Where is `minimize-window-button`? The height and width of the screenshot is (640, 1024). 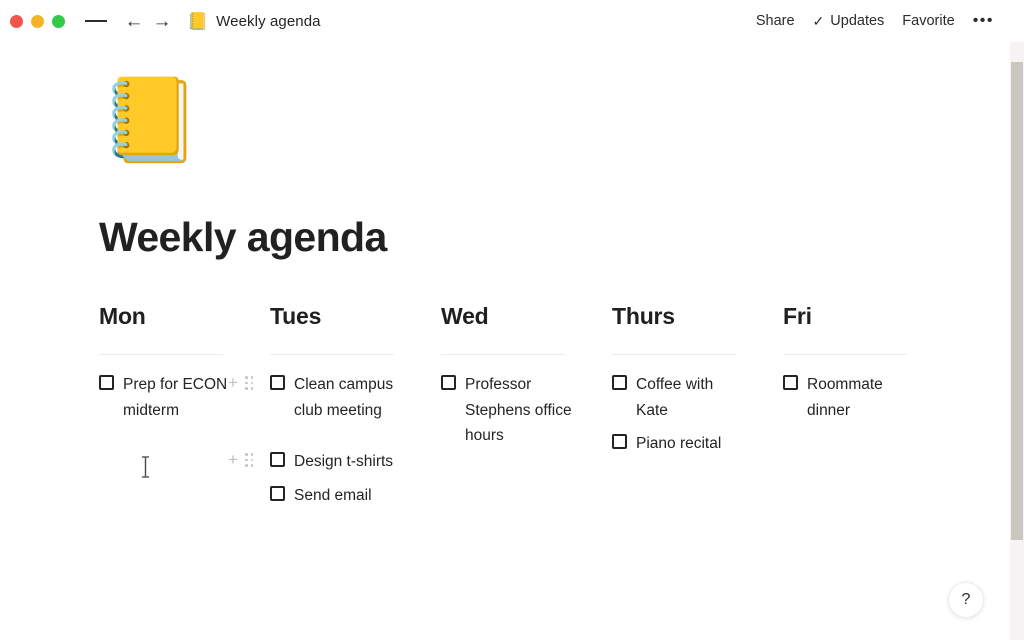 minimize-window-button is located at coordinates (37, 21).